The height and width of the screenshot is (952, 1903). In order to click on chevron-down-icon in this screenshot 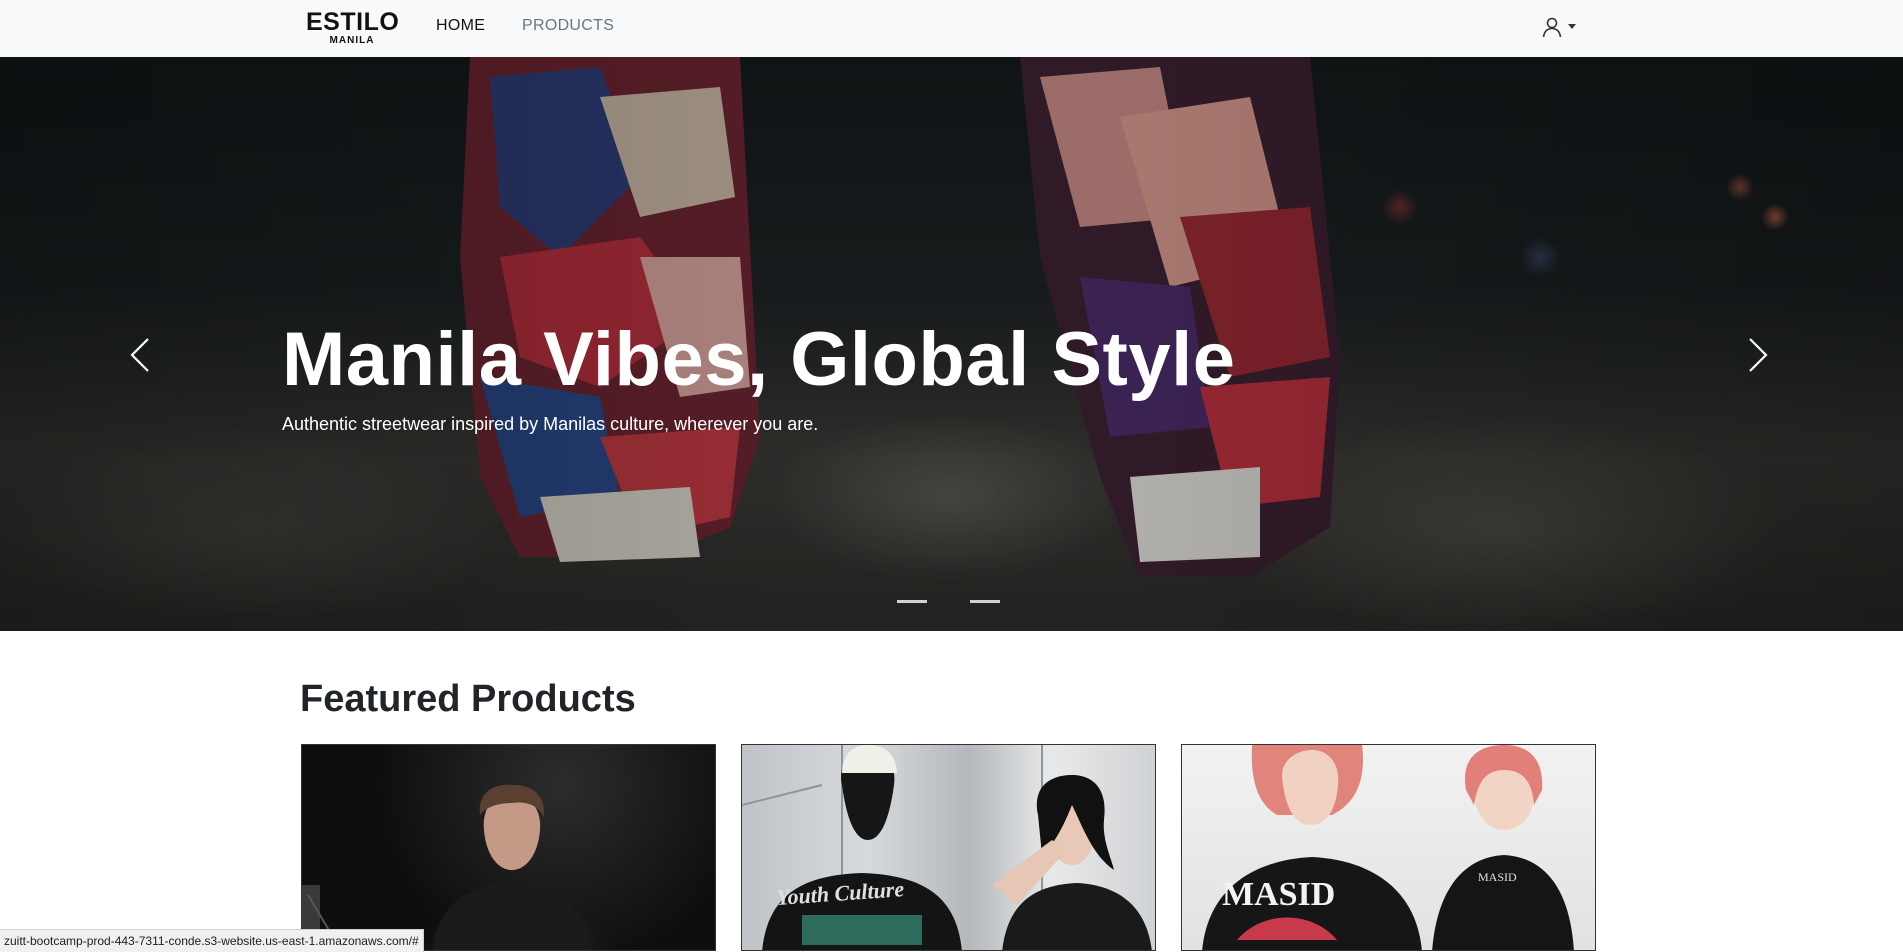, I will do `click(1572, 26)`.